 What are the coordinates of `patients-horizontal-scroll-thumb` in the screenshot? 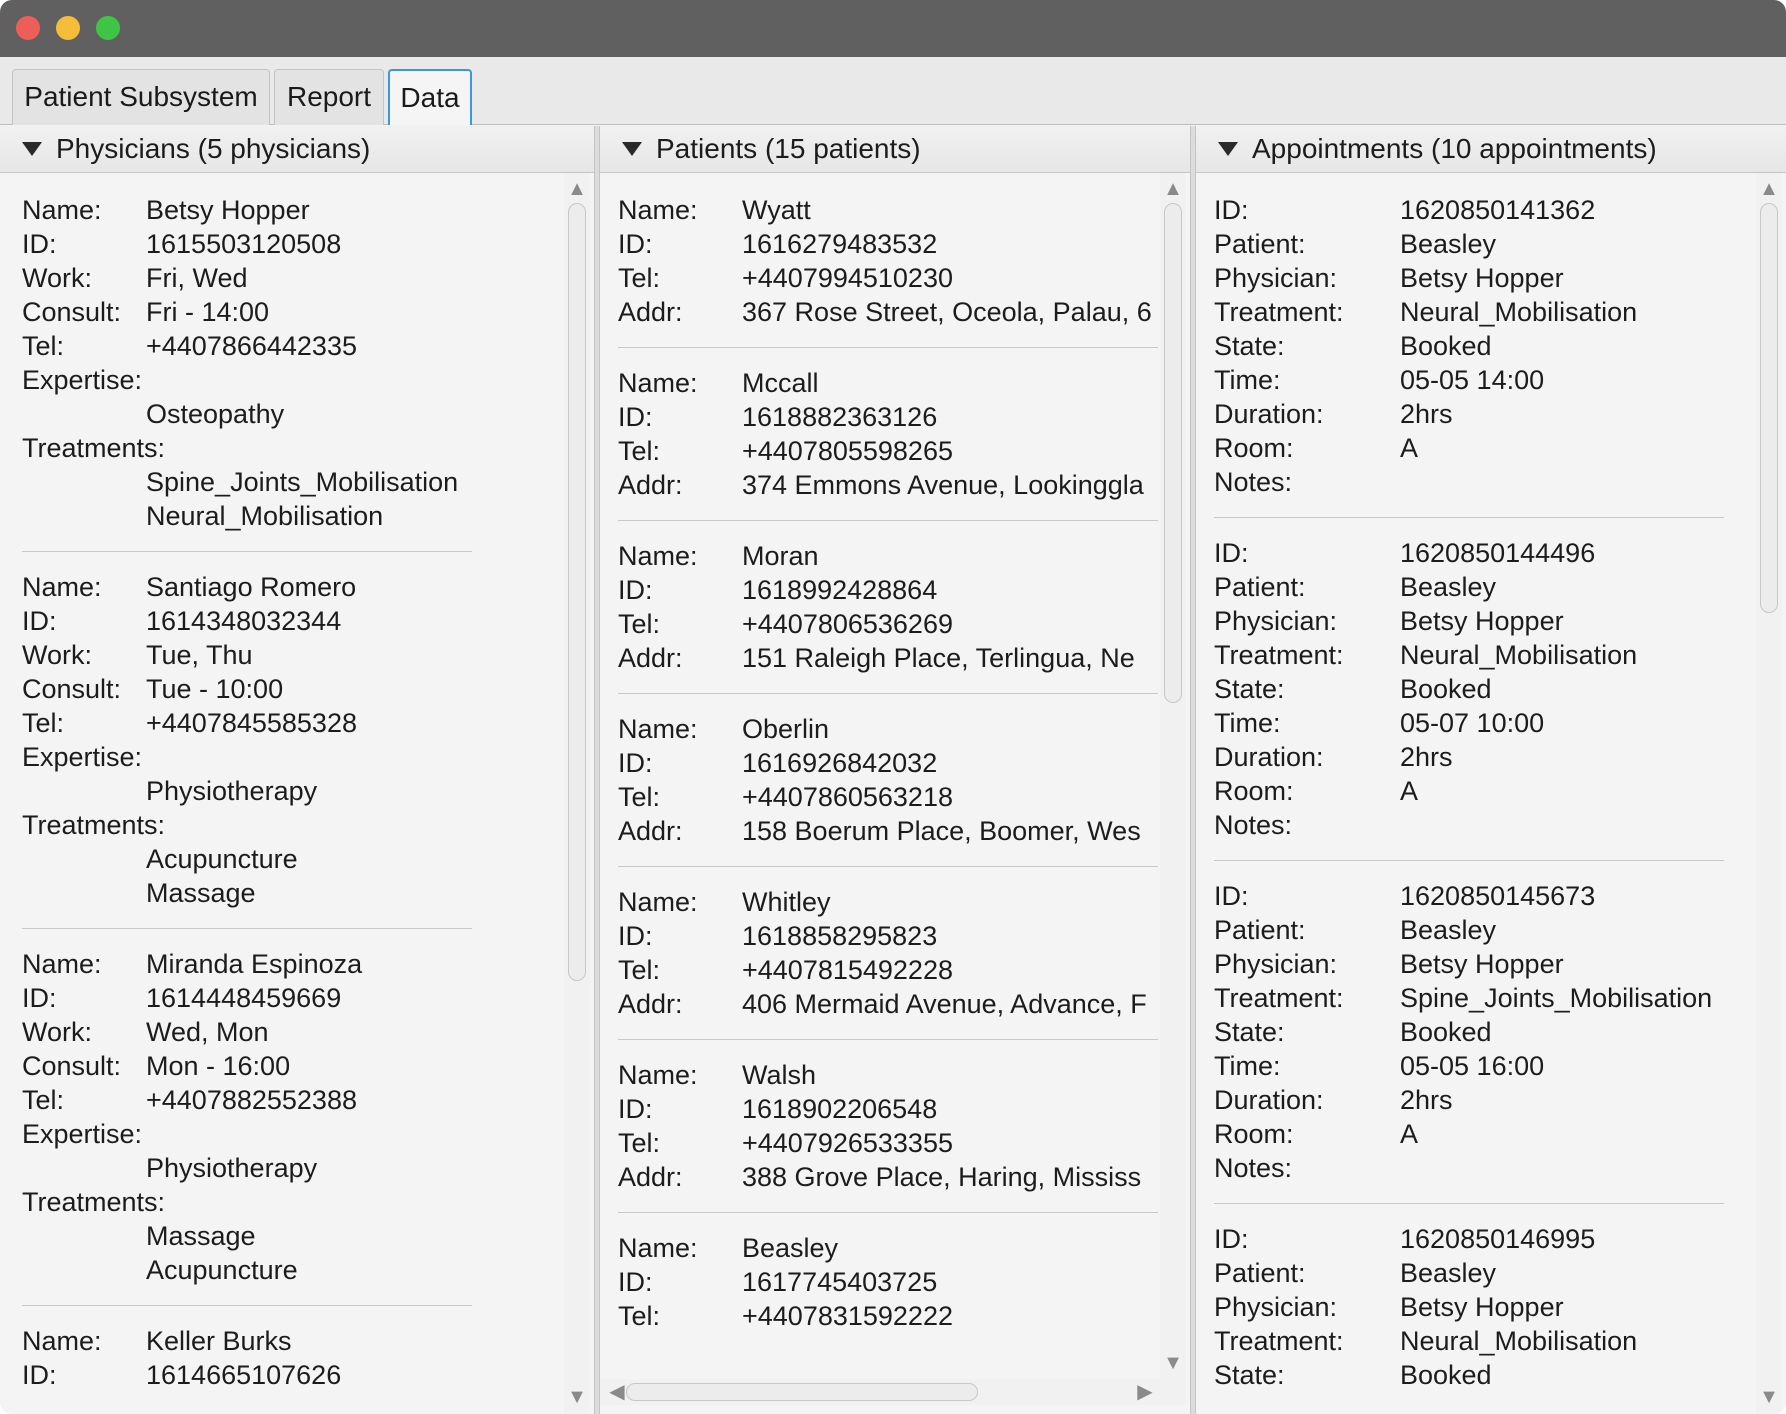 It's located at (802, 1392).